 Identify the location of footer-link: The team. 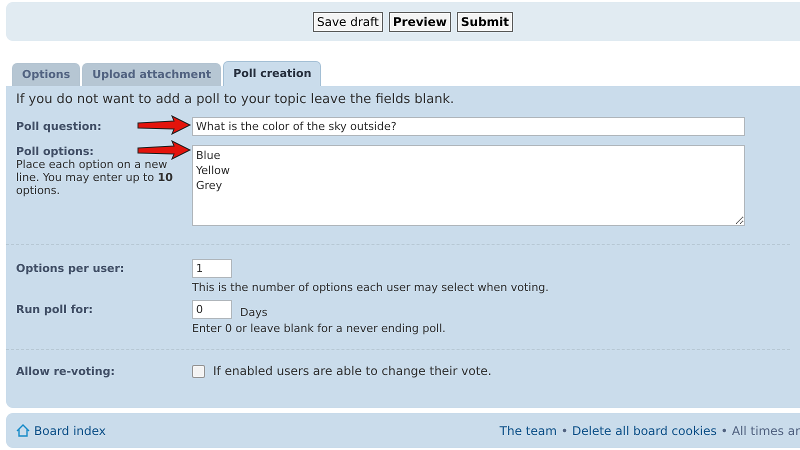
(528, 431).